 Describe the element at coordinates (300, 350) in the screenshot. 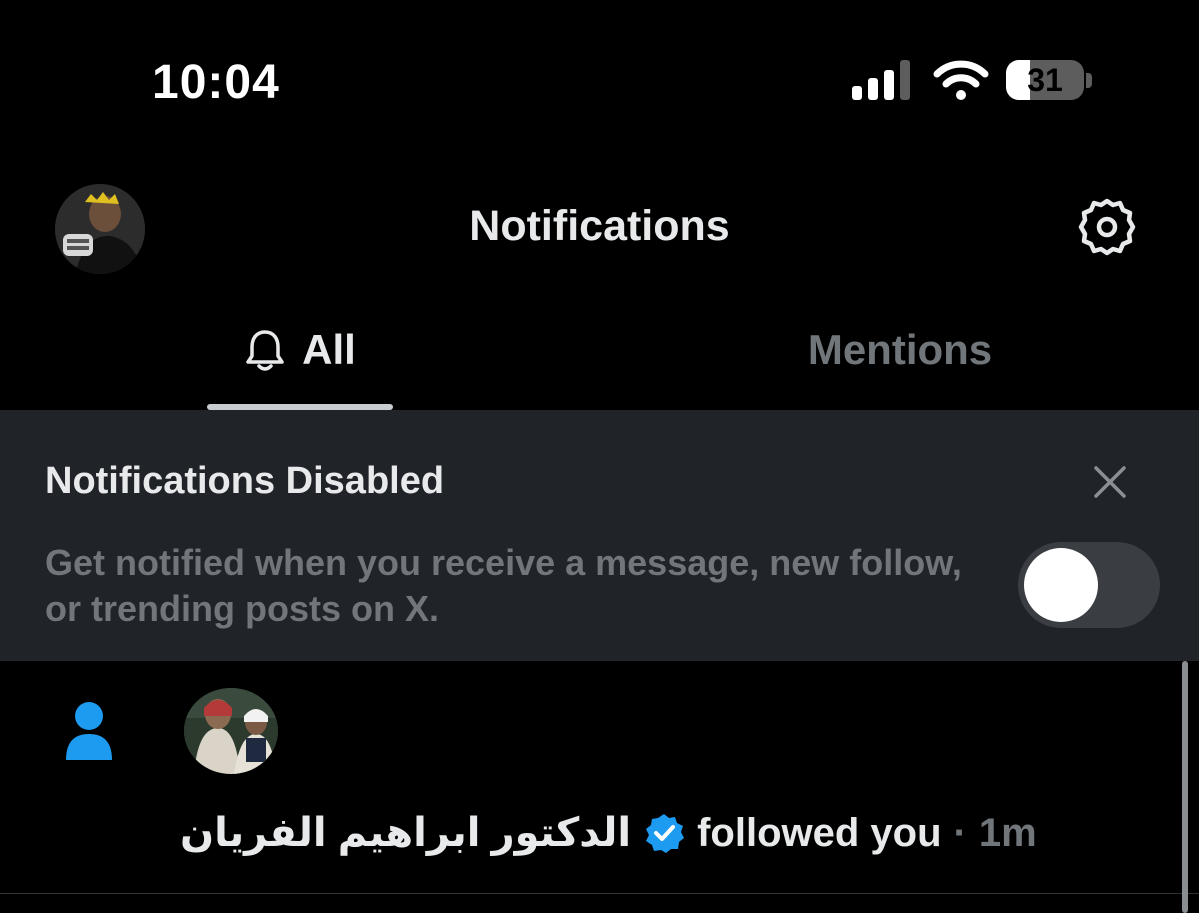

I see `tab-all: All` at that location.